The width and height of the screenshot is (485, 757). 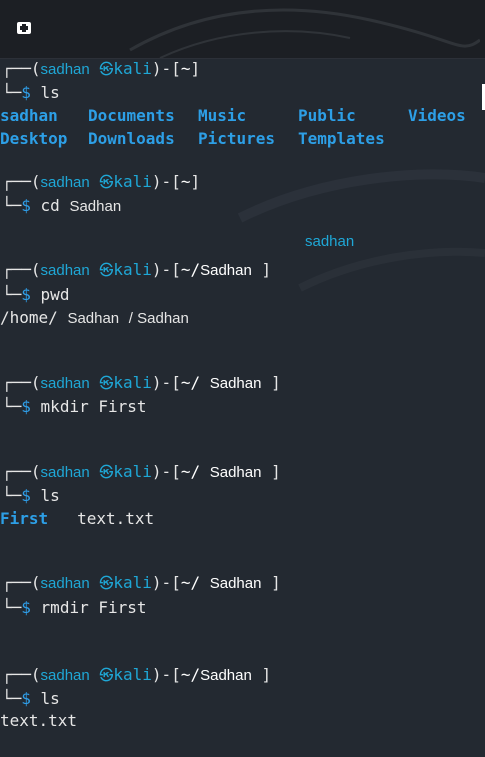 What do you see at coordinates (222, 115) in the screenshot?
I see `ls-entry: Music` at bounding box center [222, 115].